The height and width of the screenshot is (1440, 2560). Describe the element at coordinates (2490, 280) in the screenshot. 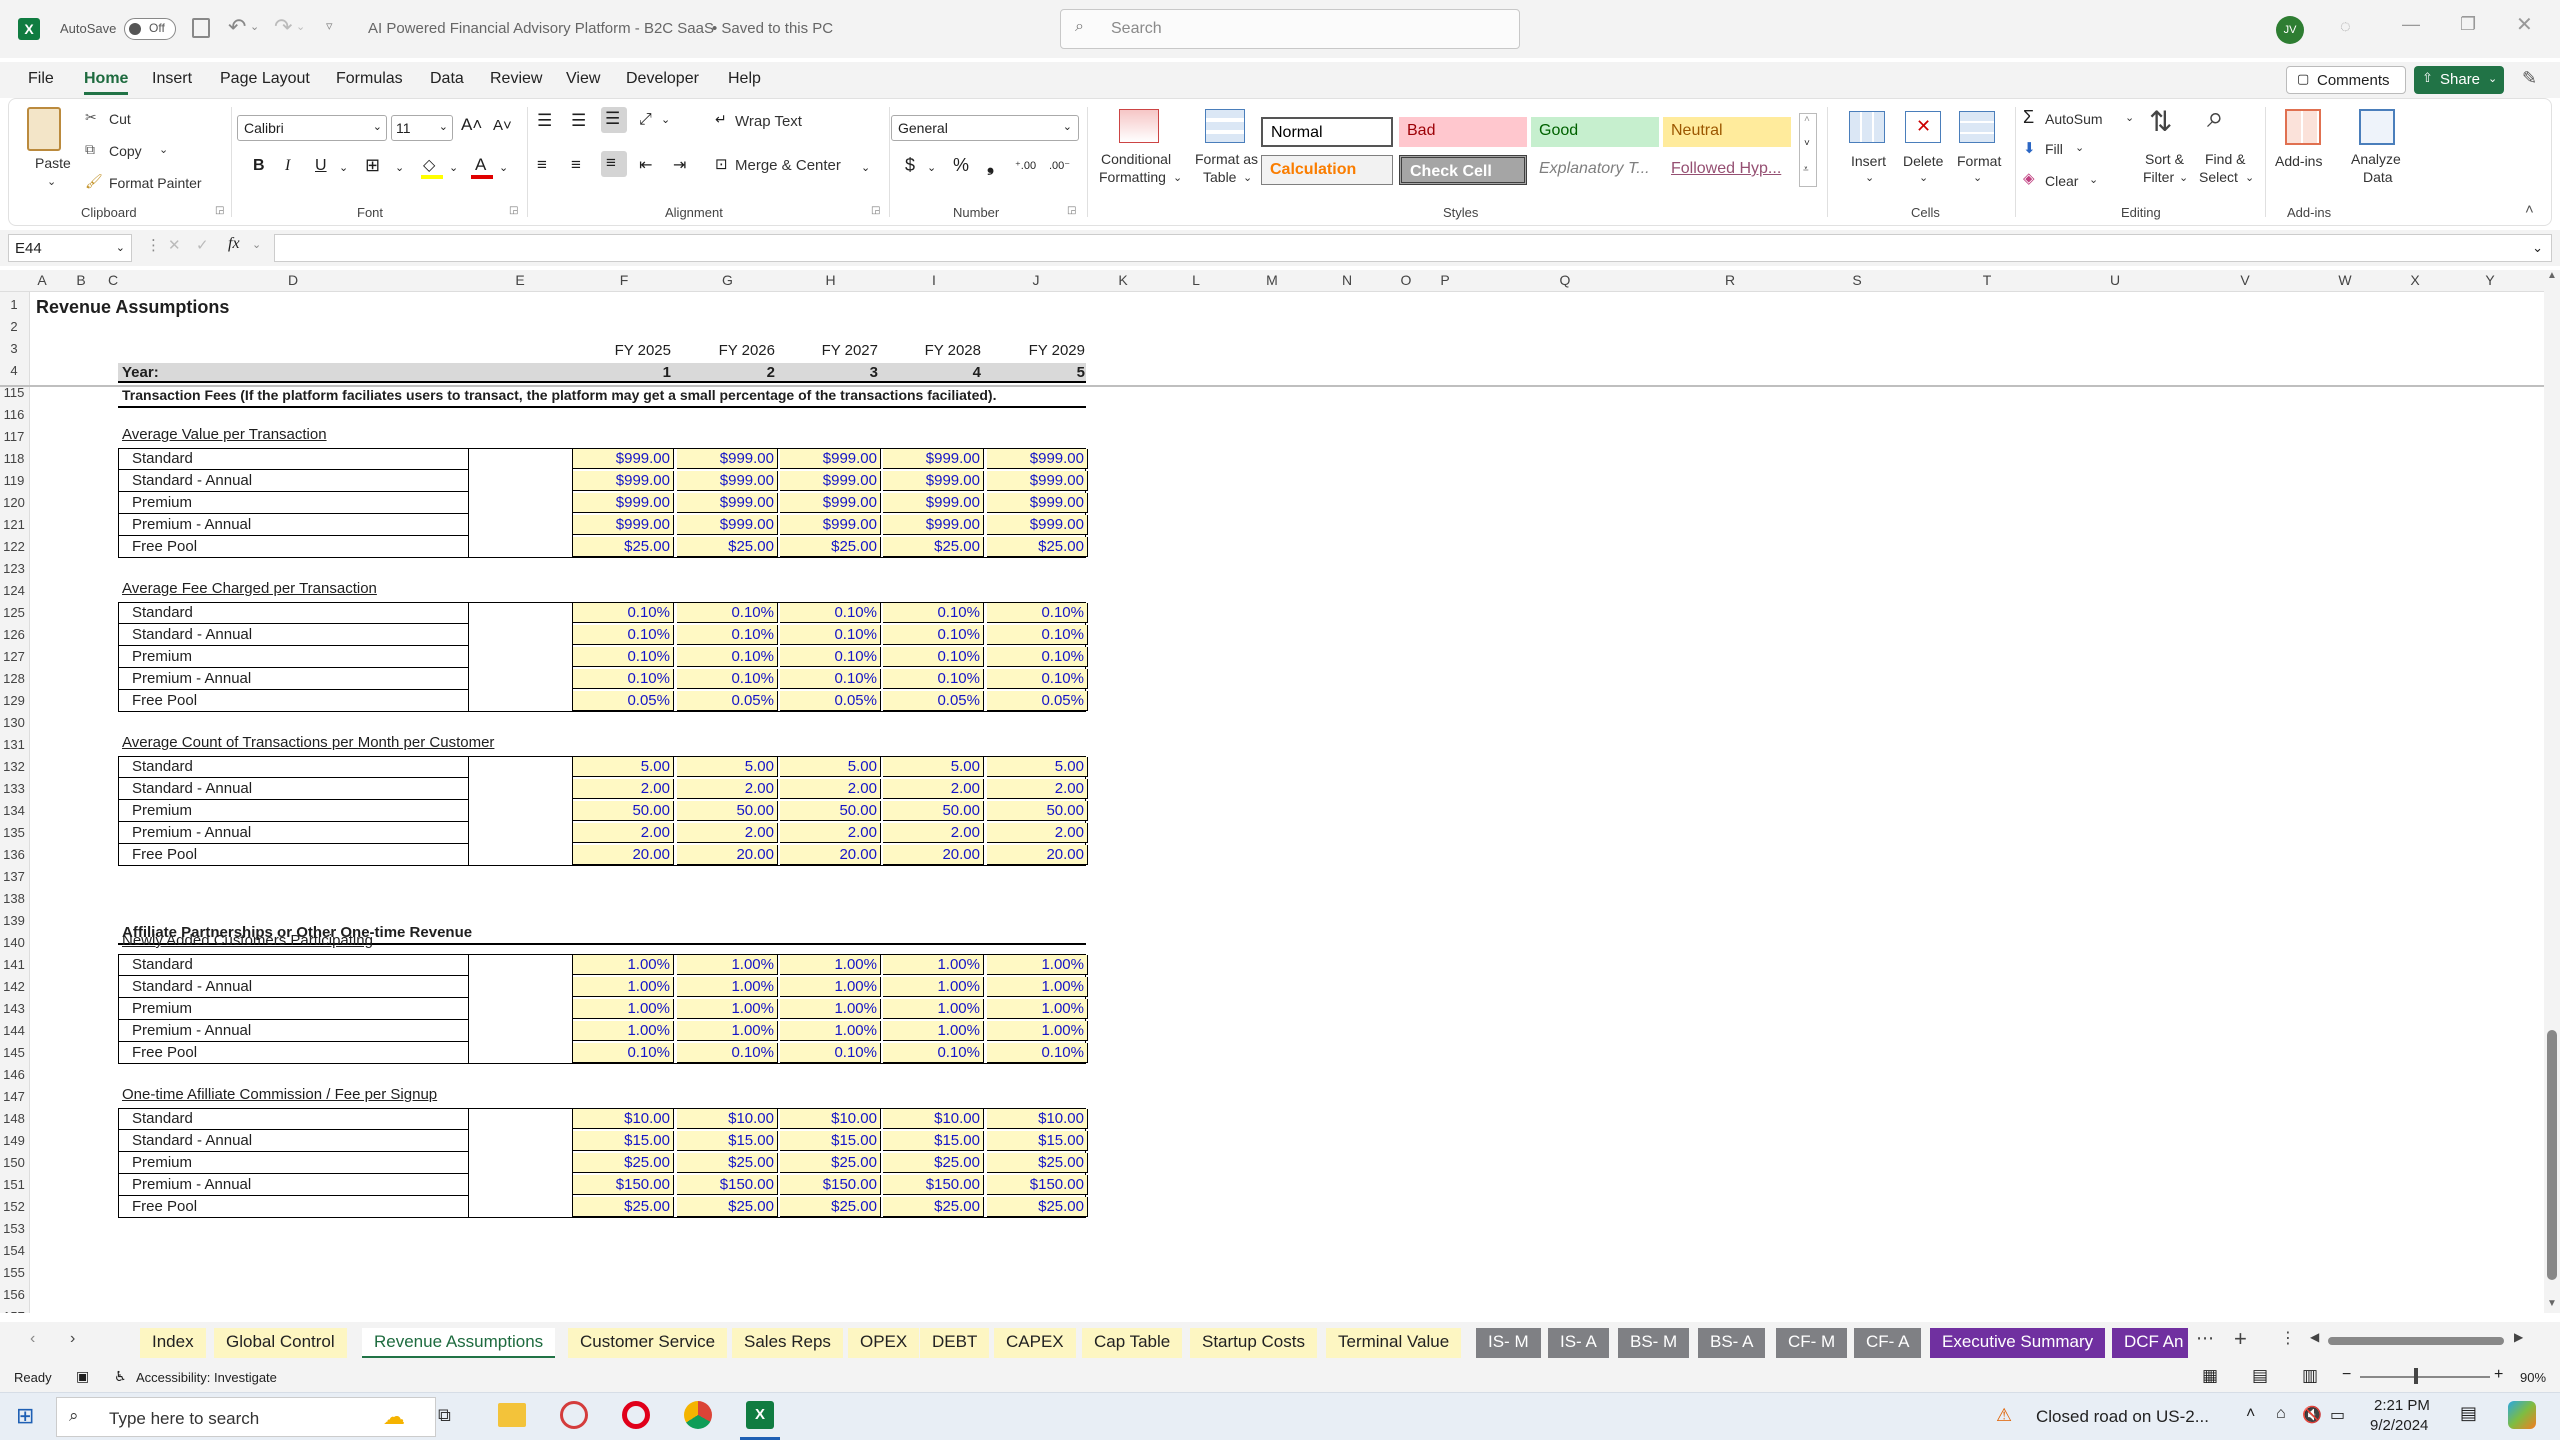

I see `column-header: Y` at that location.